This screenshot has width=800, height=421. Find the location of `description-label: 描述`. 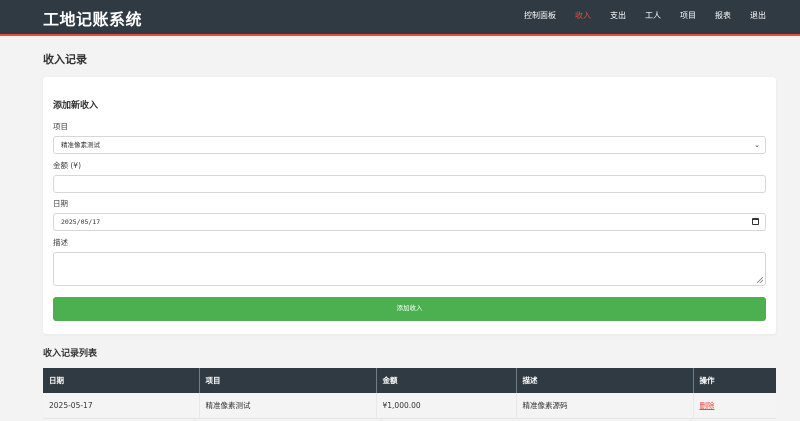

description-label: 描述 is located at coordinates (60, 242).